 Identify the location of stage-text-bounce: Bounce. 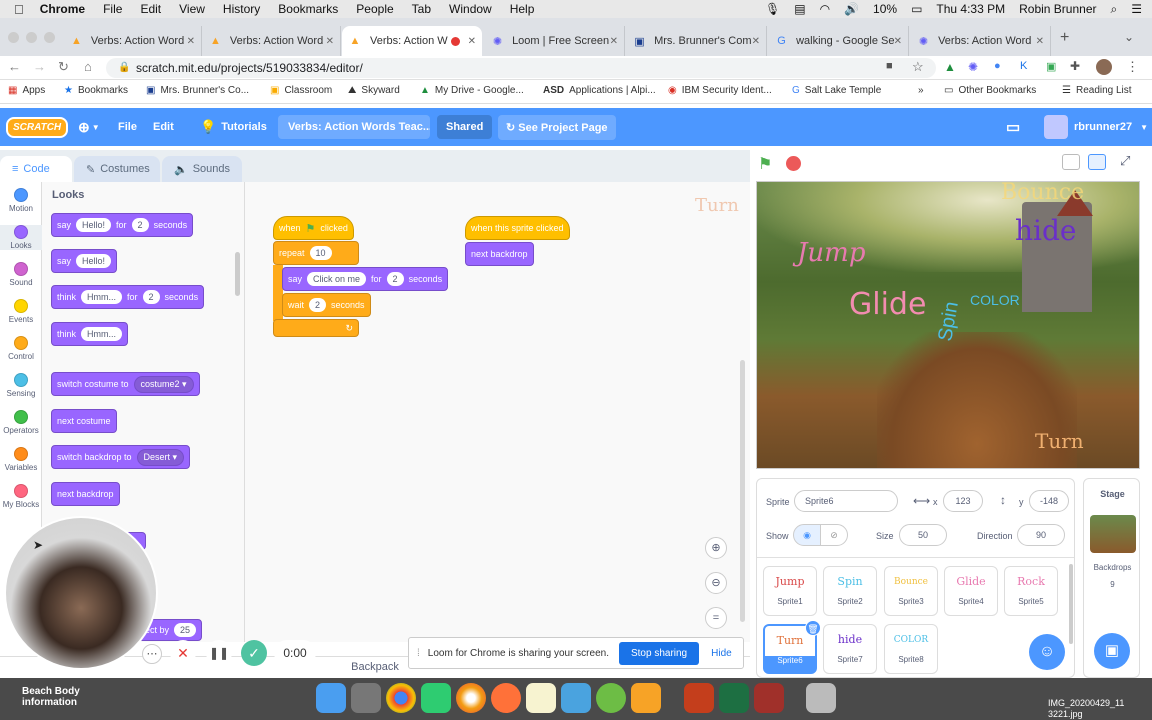
(1042, 193).